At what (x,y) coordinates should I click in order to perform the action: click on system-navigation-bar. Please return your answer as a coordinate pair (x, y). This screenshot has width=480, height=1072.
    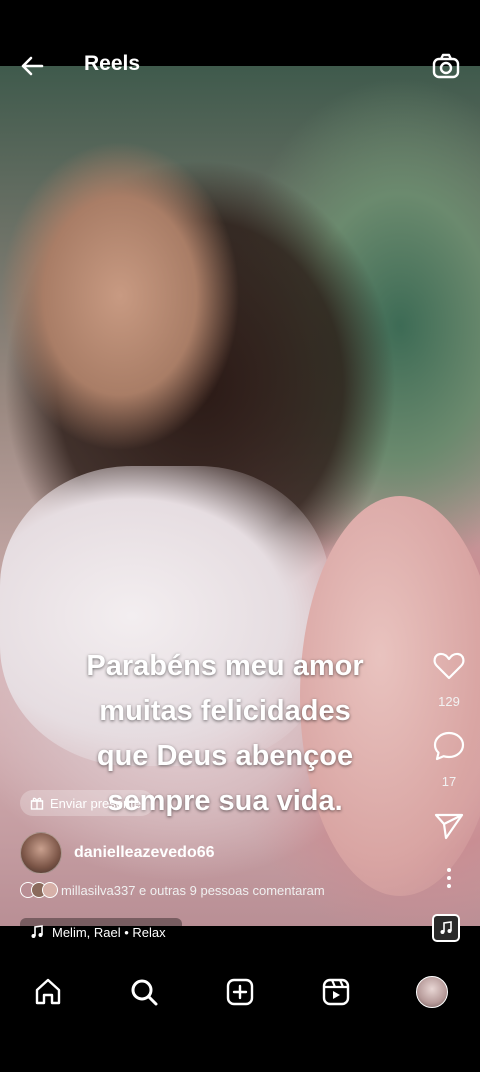
    Looking at the image, I should click on (240, 1048).